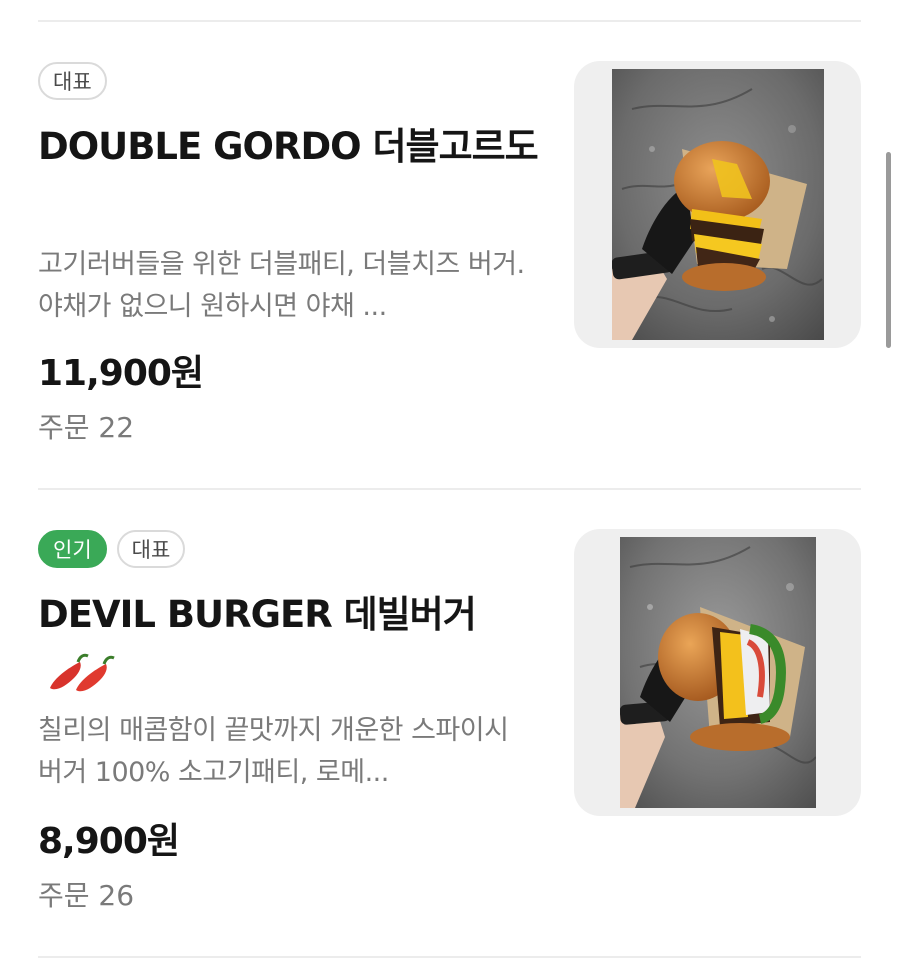 The width and height of the screenshot is (900, 979). I want to click on chili-pepper-icon, so click(82, 672).